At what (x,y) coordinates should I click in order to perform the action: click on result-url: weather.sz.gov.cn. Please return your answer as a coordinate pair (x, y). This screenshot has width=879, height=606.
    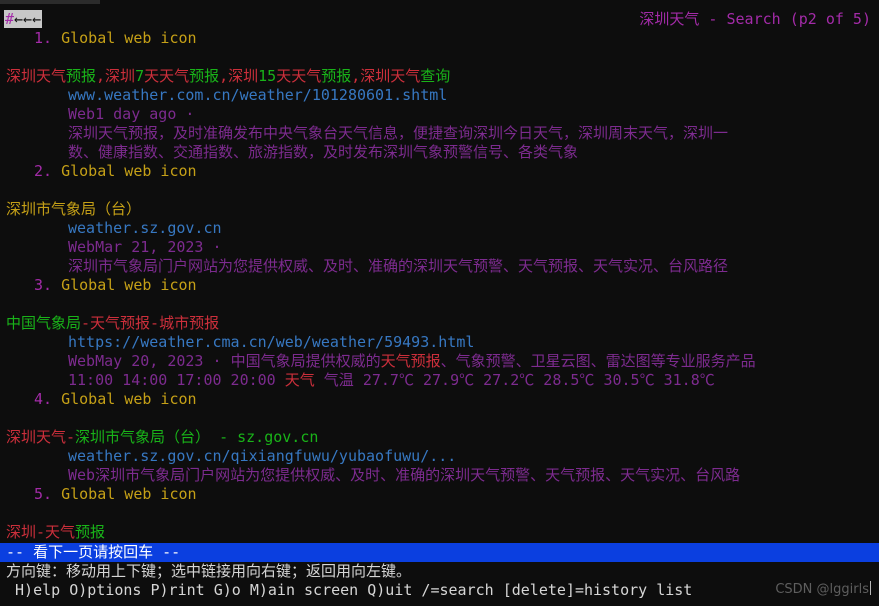
    Looking at the image, I should click on (439, 228).